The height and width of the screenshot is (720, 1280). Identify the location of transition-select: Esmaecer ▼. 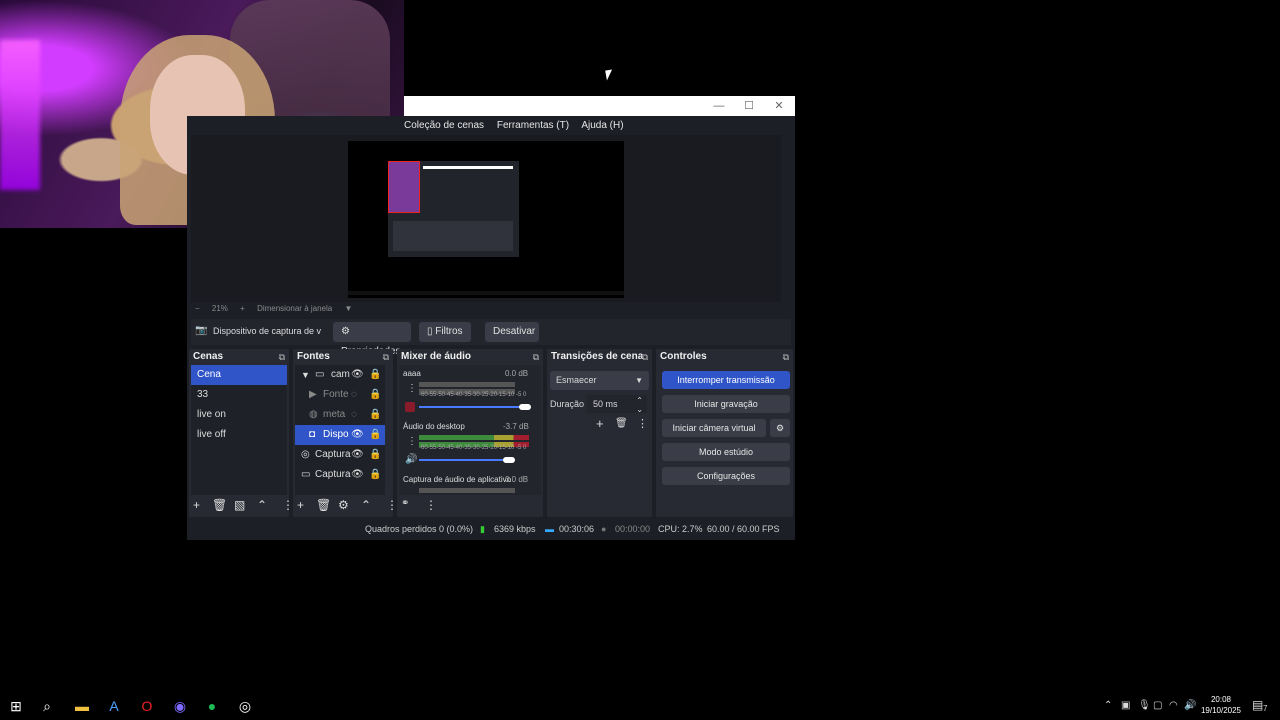
(599, 380).